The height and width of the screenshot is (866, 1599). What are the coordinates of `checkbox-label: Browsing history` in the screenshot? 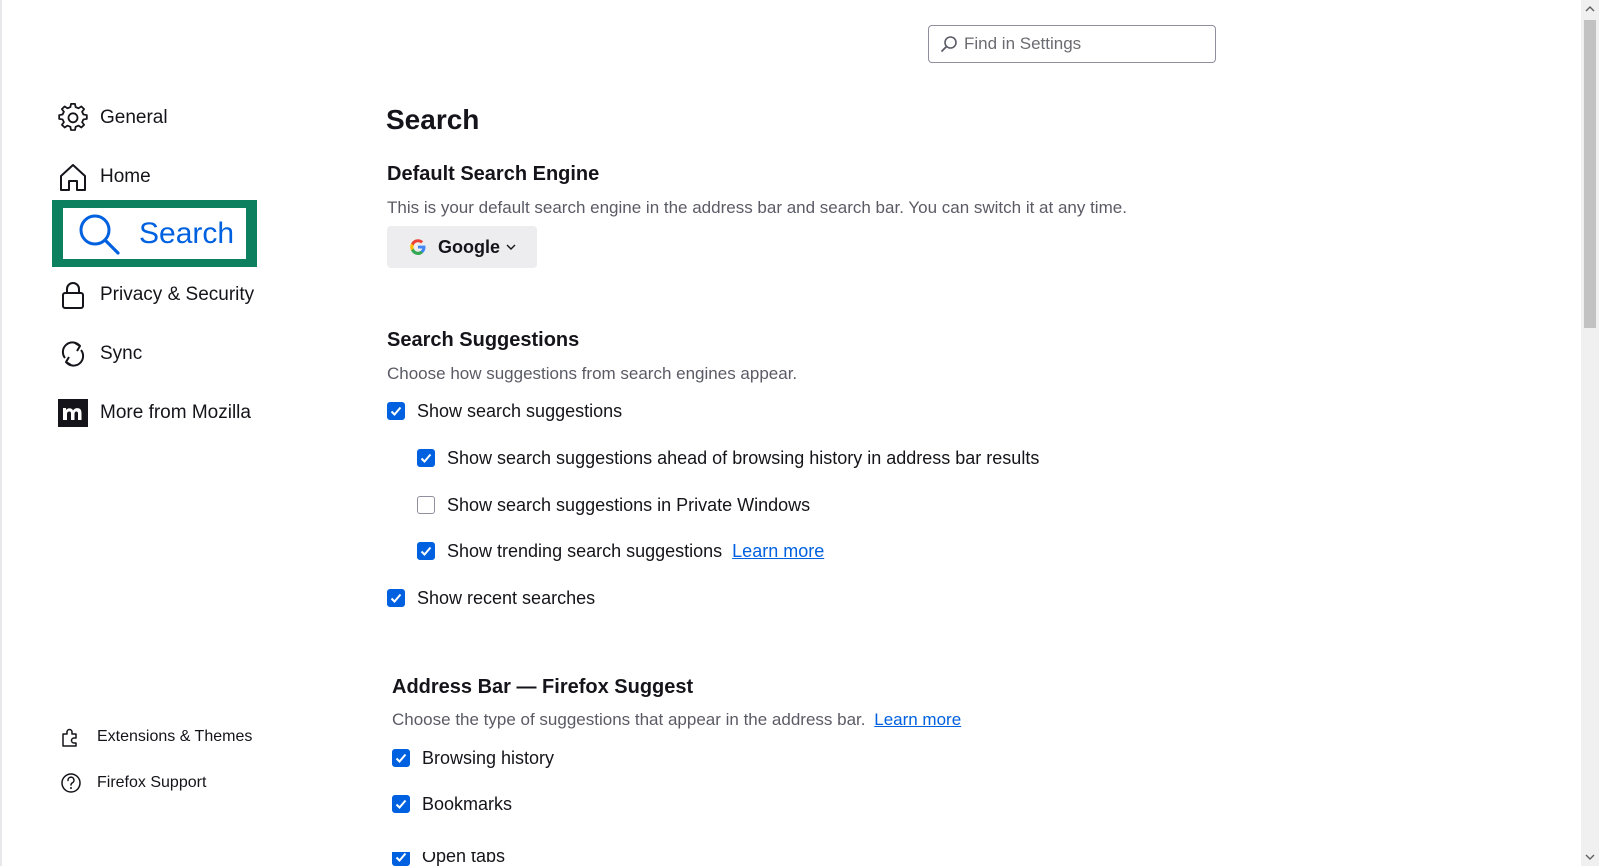 It's located at (488, 757).